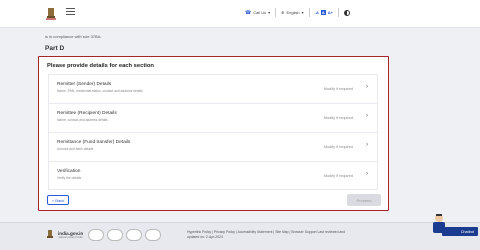 The image size is (480, 250). What do you see at coordinates (283, 12) in the screenshot?
I see `globe-icon: ⊕` at bounding box center [283, 12].